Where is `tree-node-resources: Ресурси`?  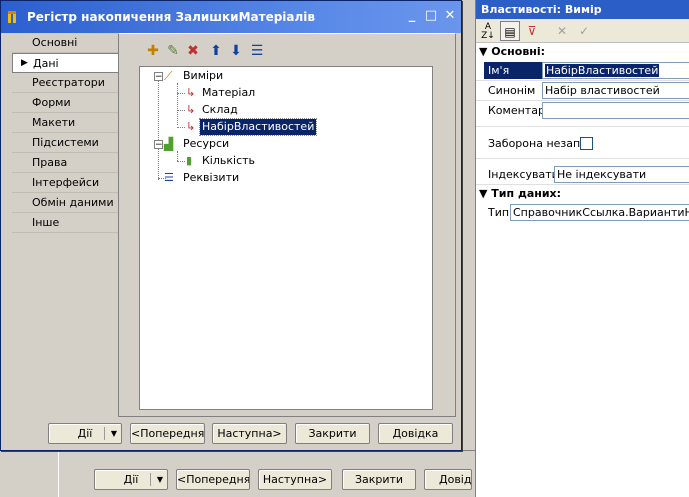
tree-node-resources: Ресурси is located at coordinates (206, 144).